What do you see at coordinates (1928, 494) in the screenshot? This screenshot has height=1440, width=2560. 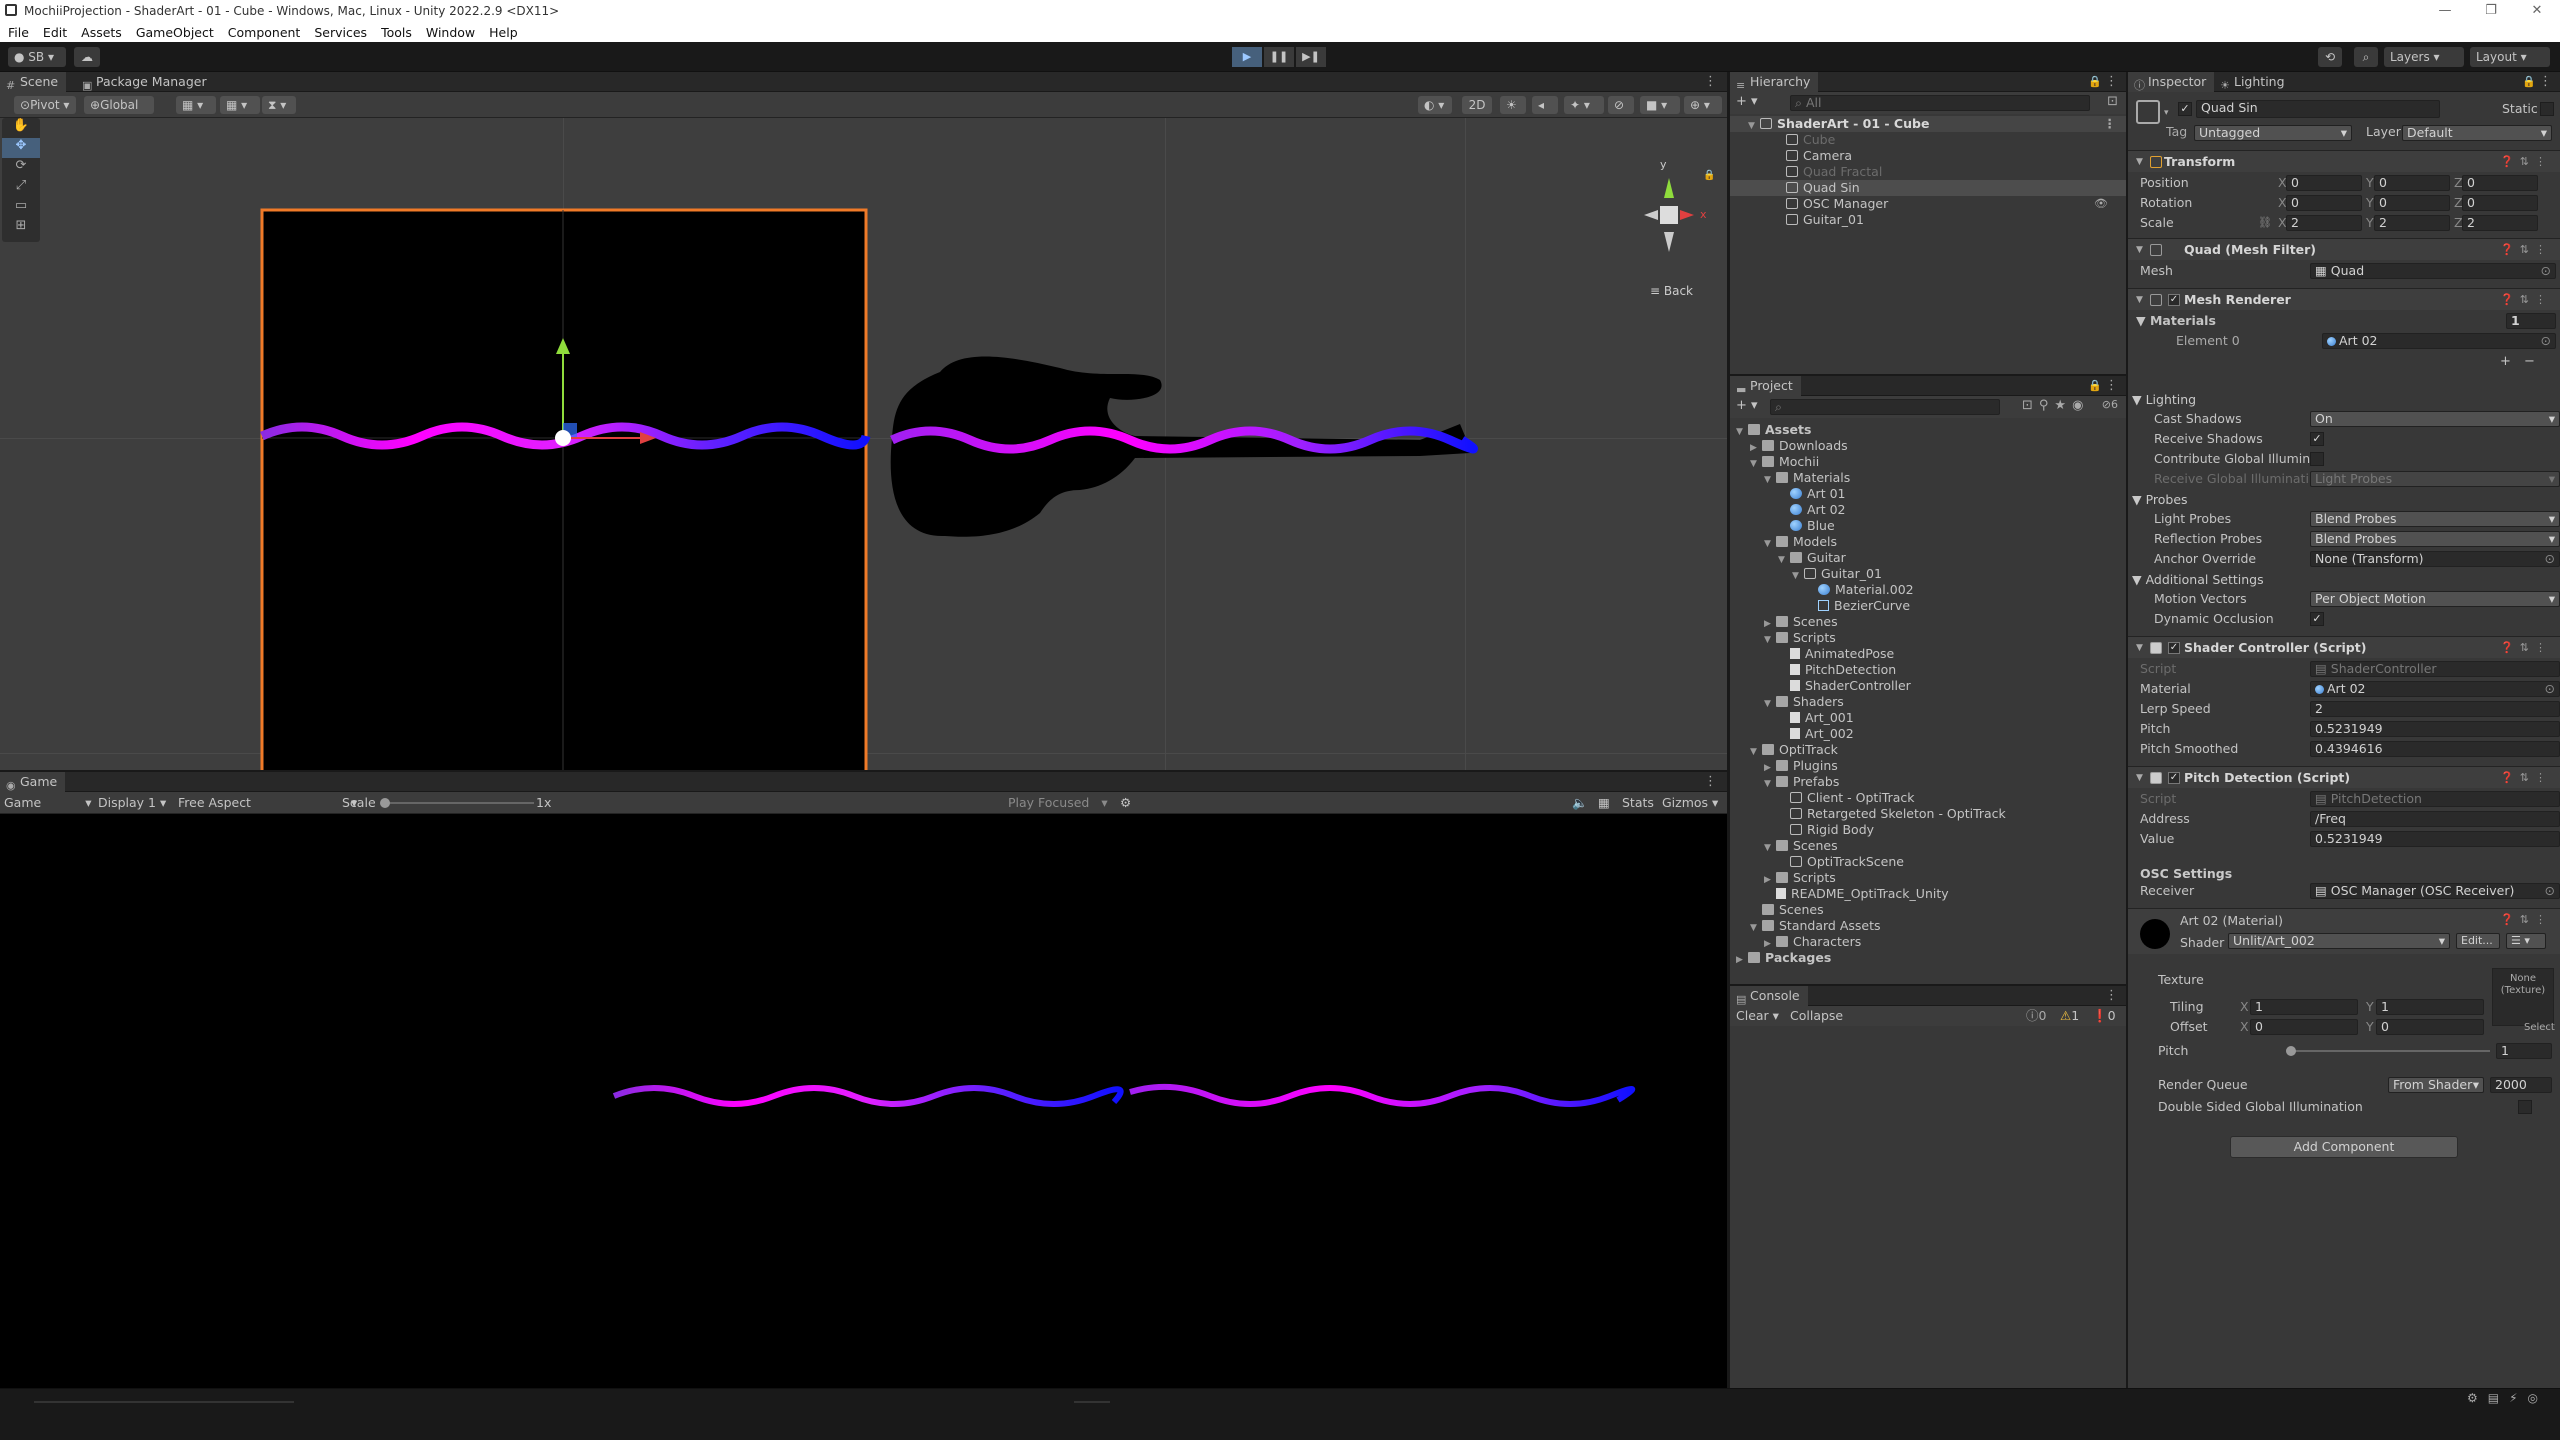 I see `project-item: Art 01` at bounding box center [1928, 494].